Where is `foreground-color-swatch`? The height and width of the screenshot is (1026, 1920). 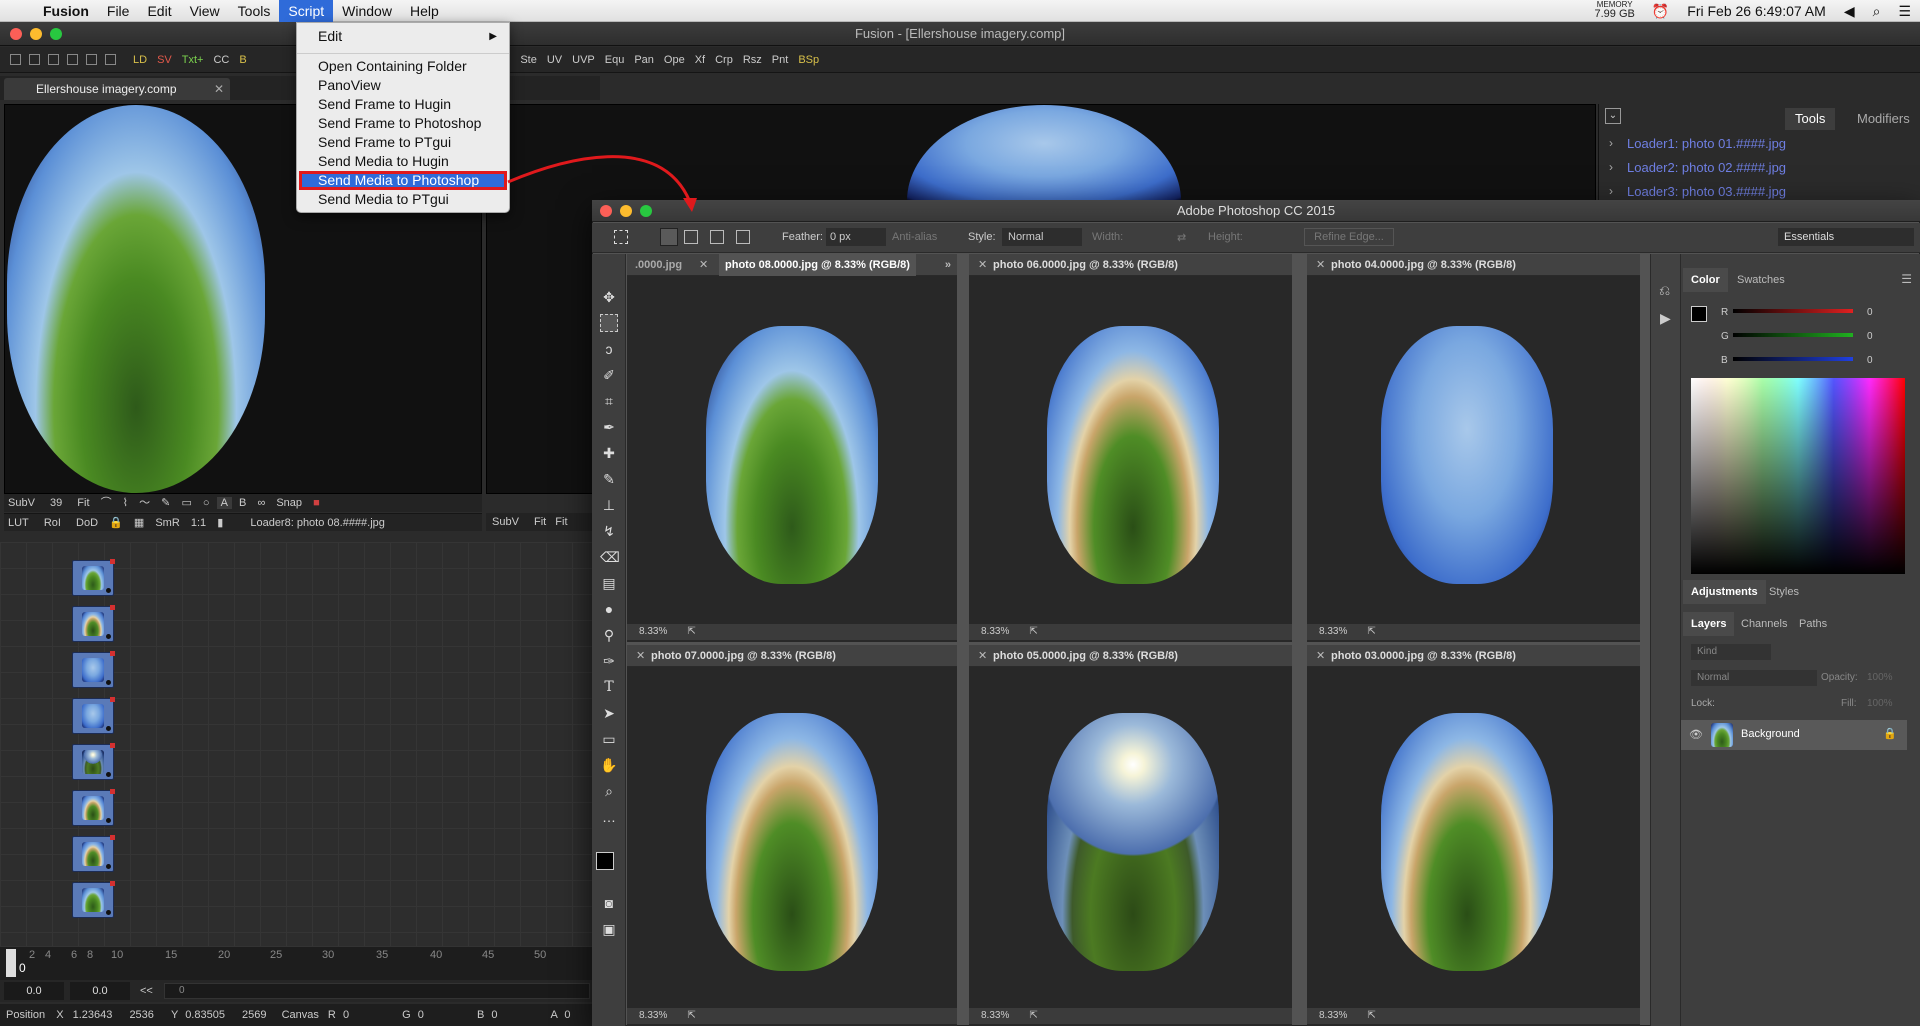 foreground-color-swatch is located at coordinates (605, 861).